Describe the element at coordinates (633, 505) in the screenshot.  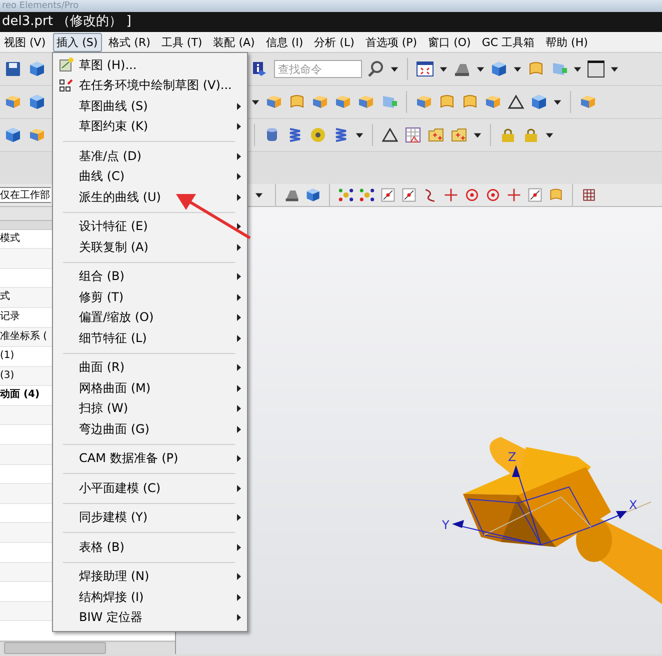
I see `axis-label: X` at that location.